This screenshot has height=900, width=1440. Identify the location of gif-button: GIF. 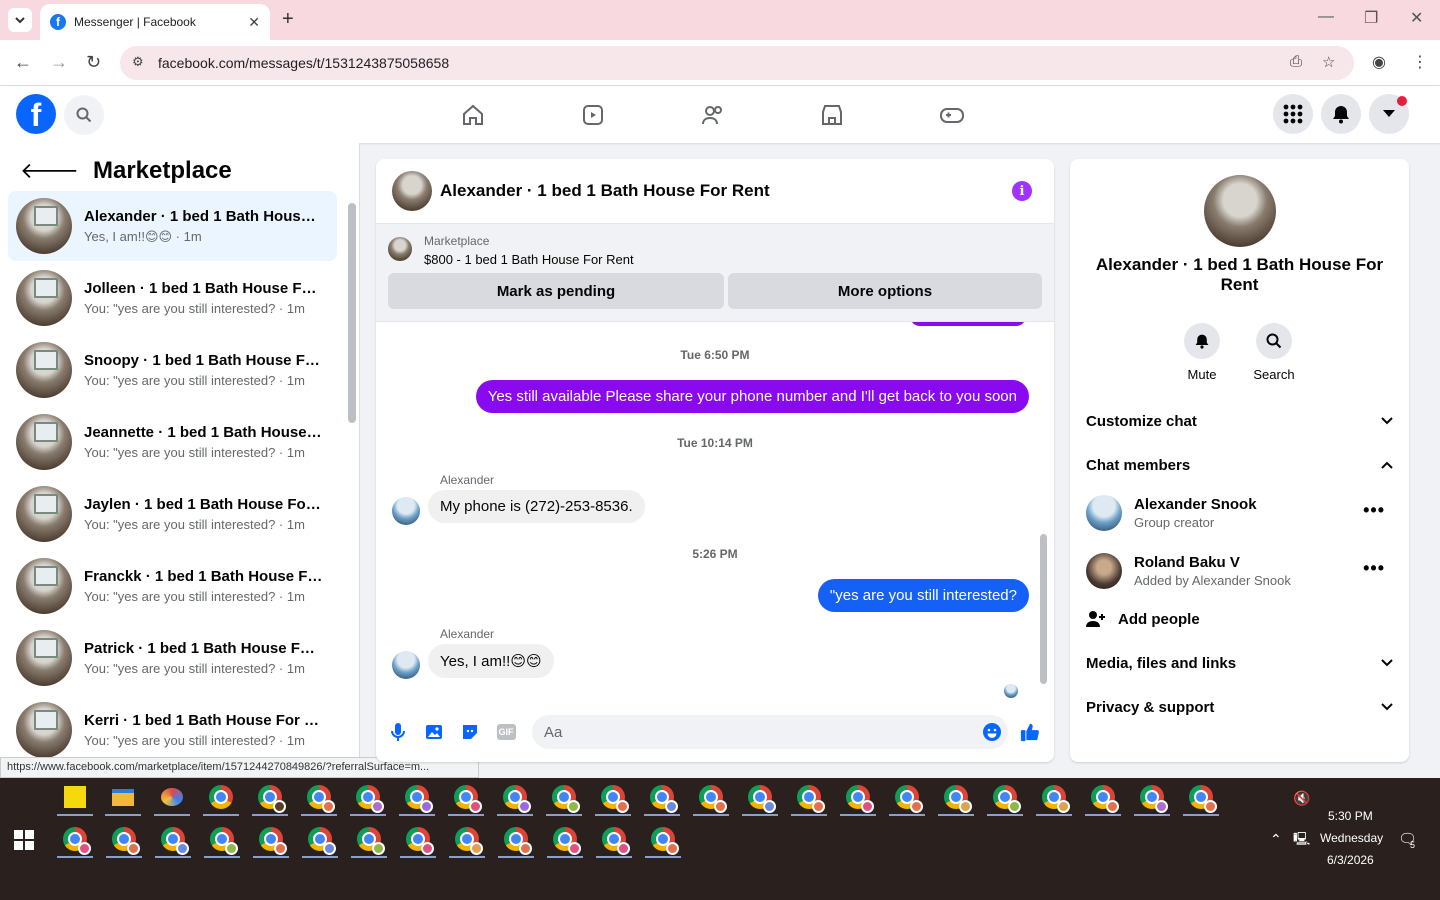
(506, 732).